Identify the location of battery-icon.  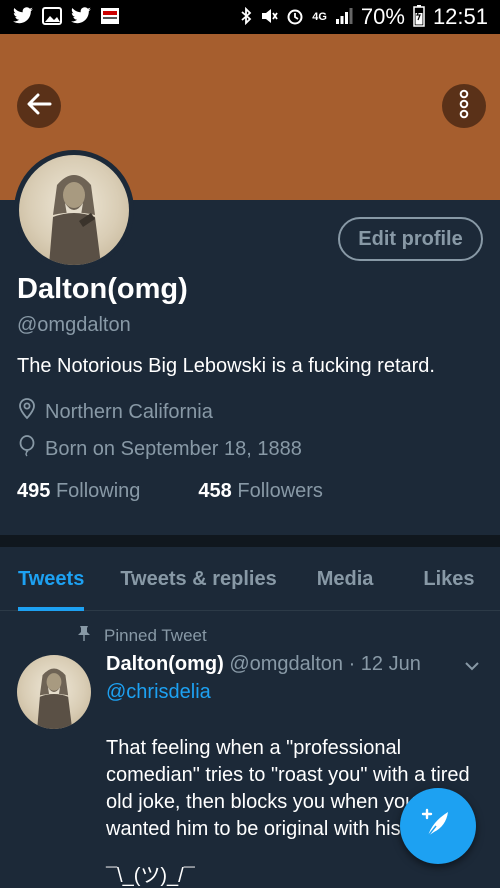
(419, 17).